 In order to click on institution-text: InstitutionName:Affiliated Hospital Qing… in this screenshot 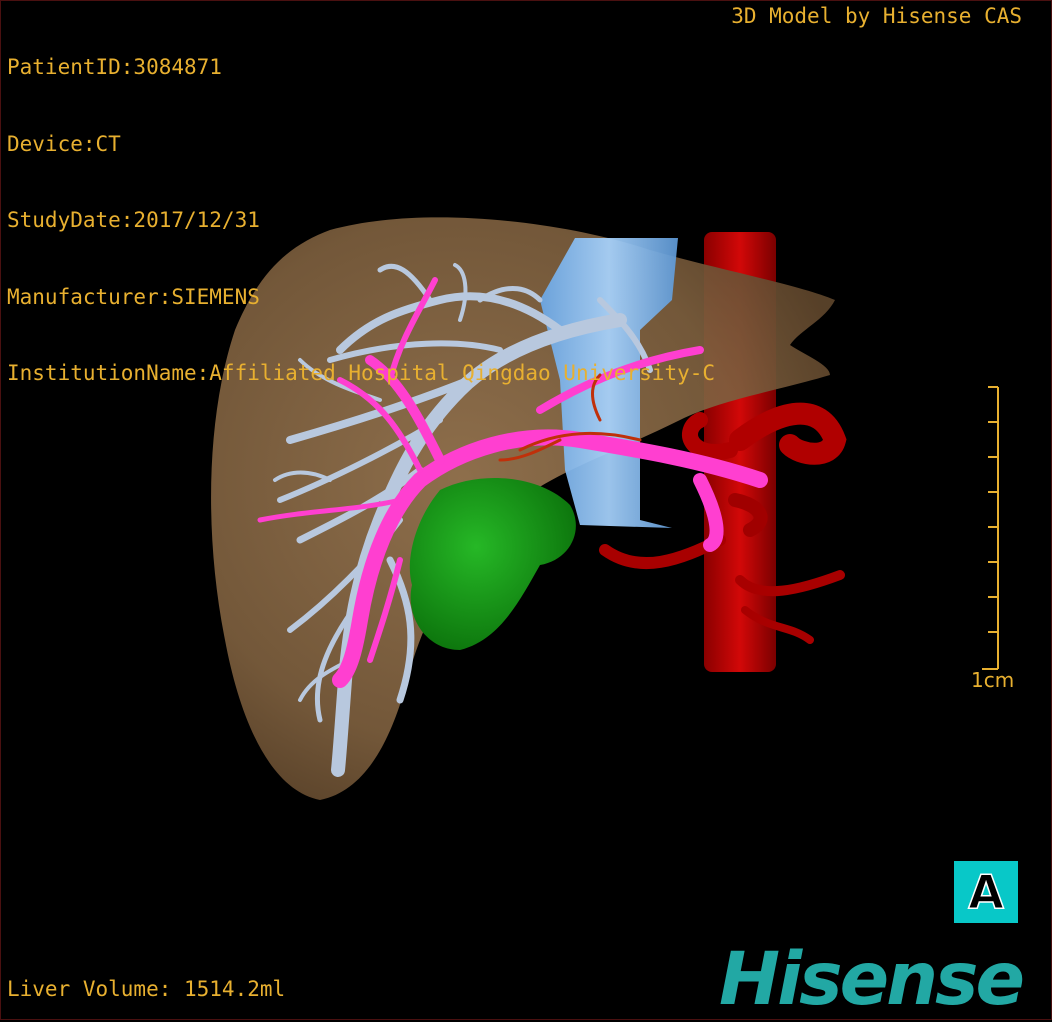, I will do `click(361, 373)`.